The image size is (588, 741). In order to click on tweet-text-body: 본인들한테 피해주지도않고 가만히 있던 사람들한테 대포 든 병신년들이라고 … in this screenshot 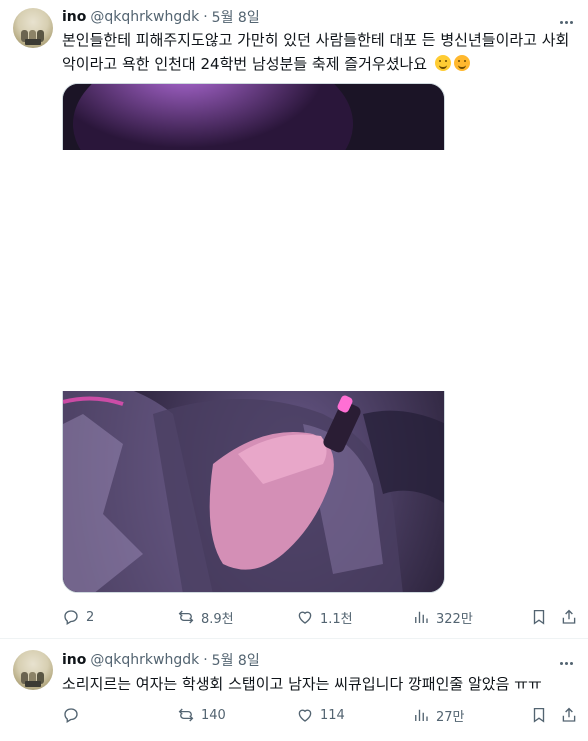, I will do `click(316, 52)`.